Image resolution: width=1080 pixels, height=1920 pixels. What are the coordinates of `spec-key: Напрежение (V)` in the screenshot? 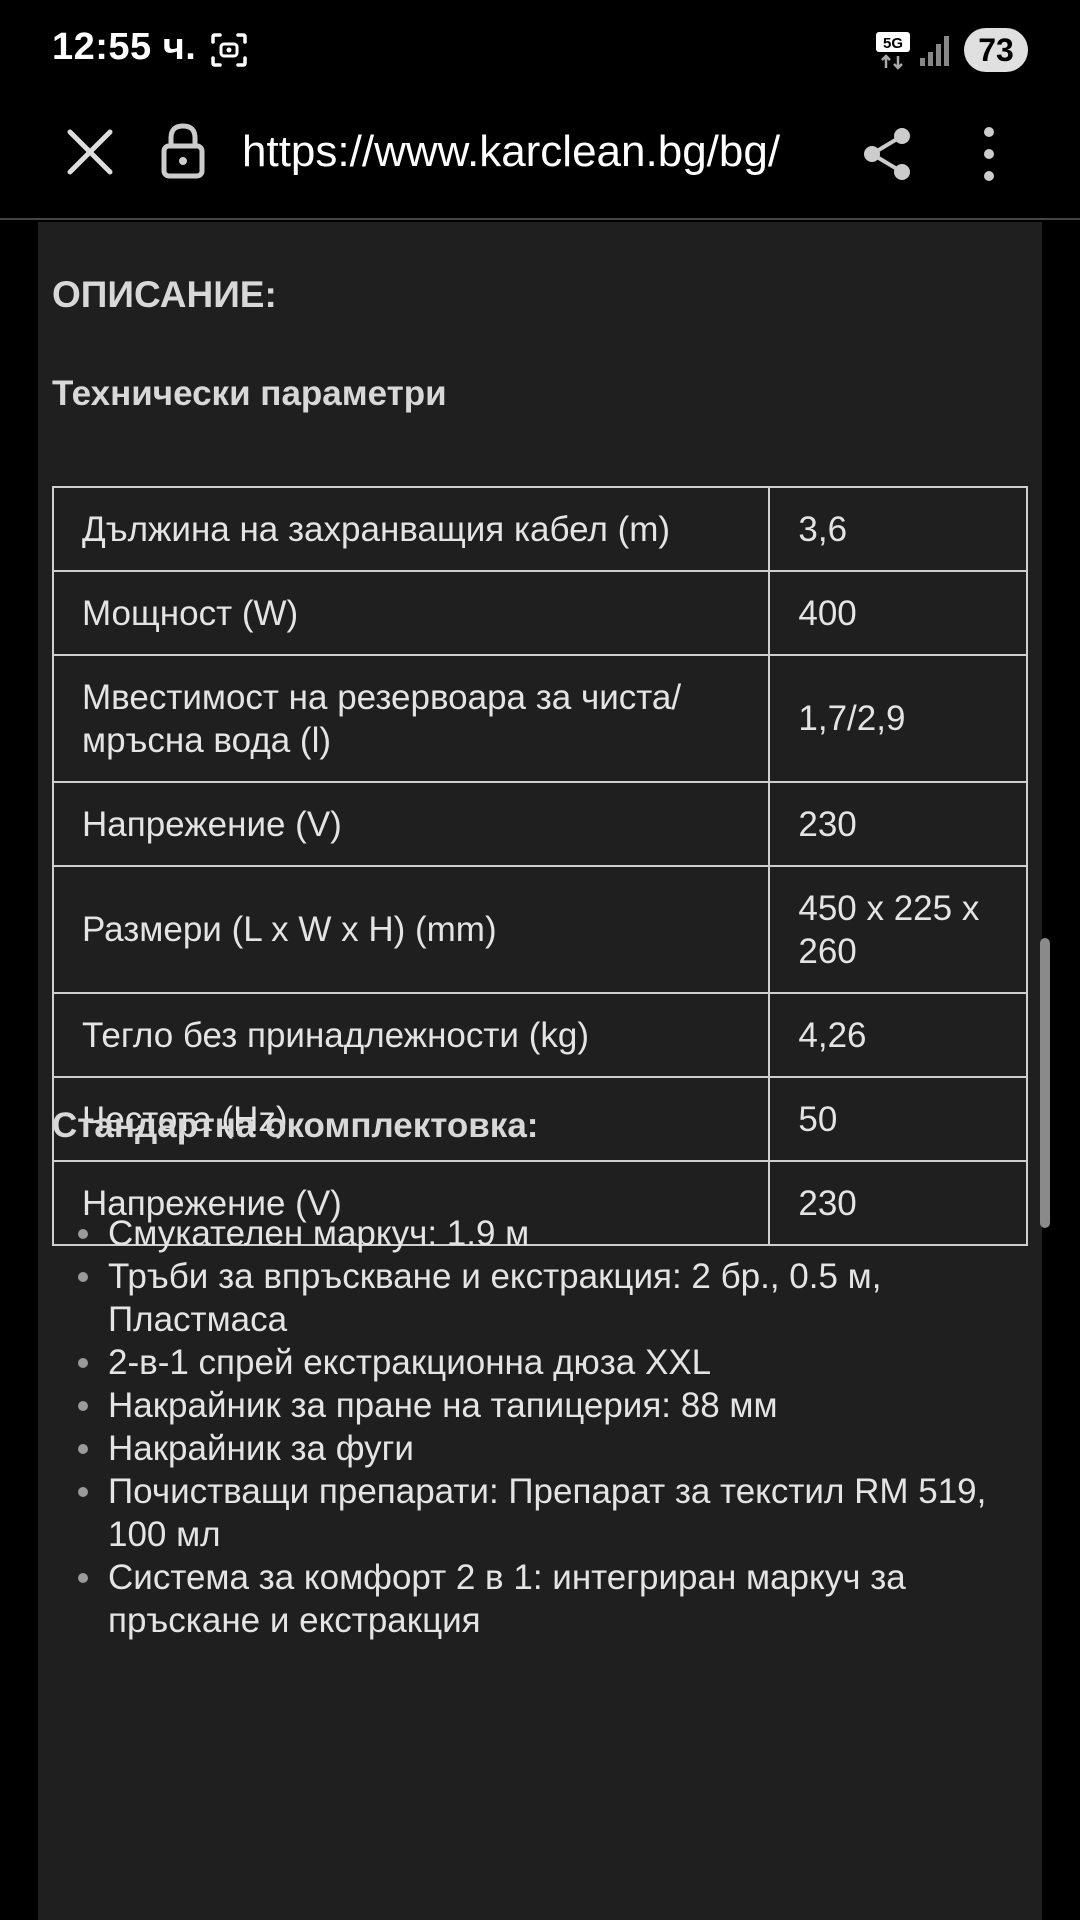 It's located at (411, 824).